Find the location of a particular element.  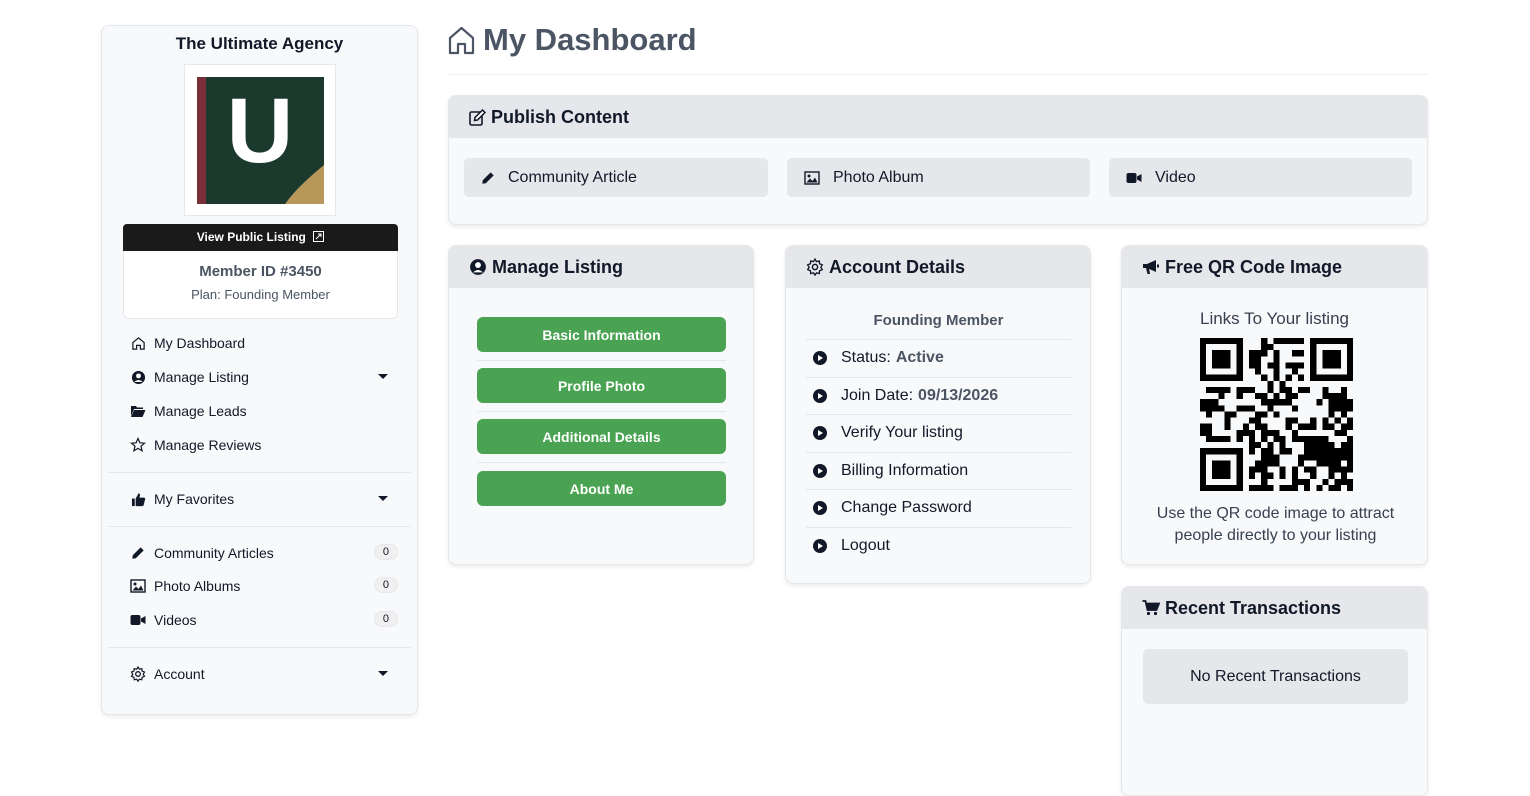

view-public-listing-button: View Public Listing is located at coordinates (260, 237).